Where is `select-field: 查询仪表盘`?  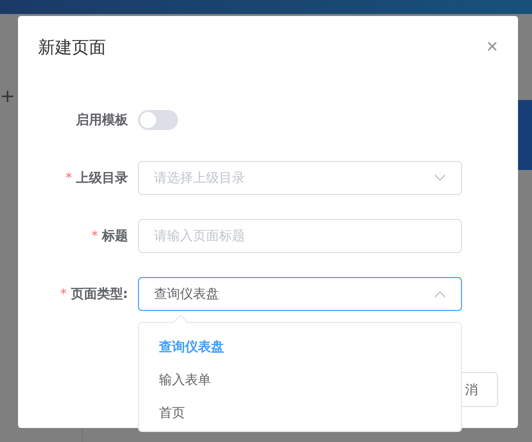
select-field: 查询仪表盘 is located at coordinates (300, 294).